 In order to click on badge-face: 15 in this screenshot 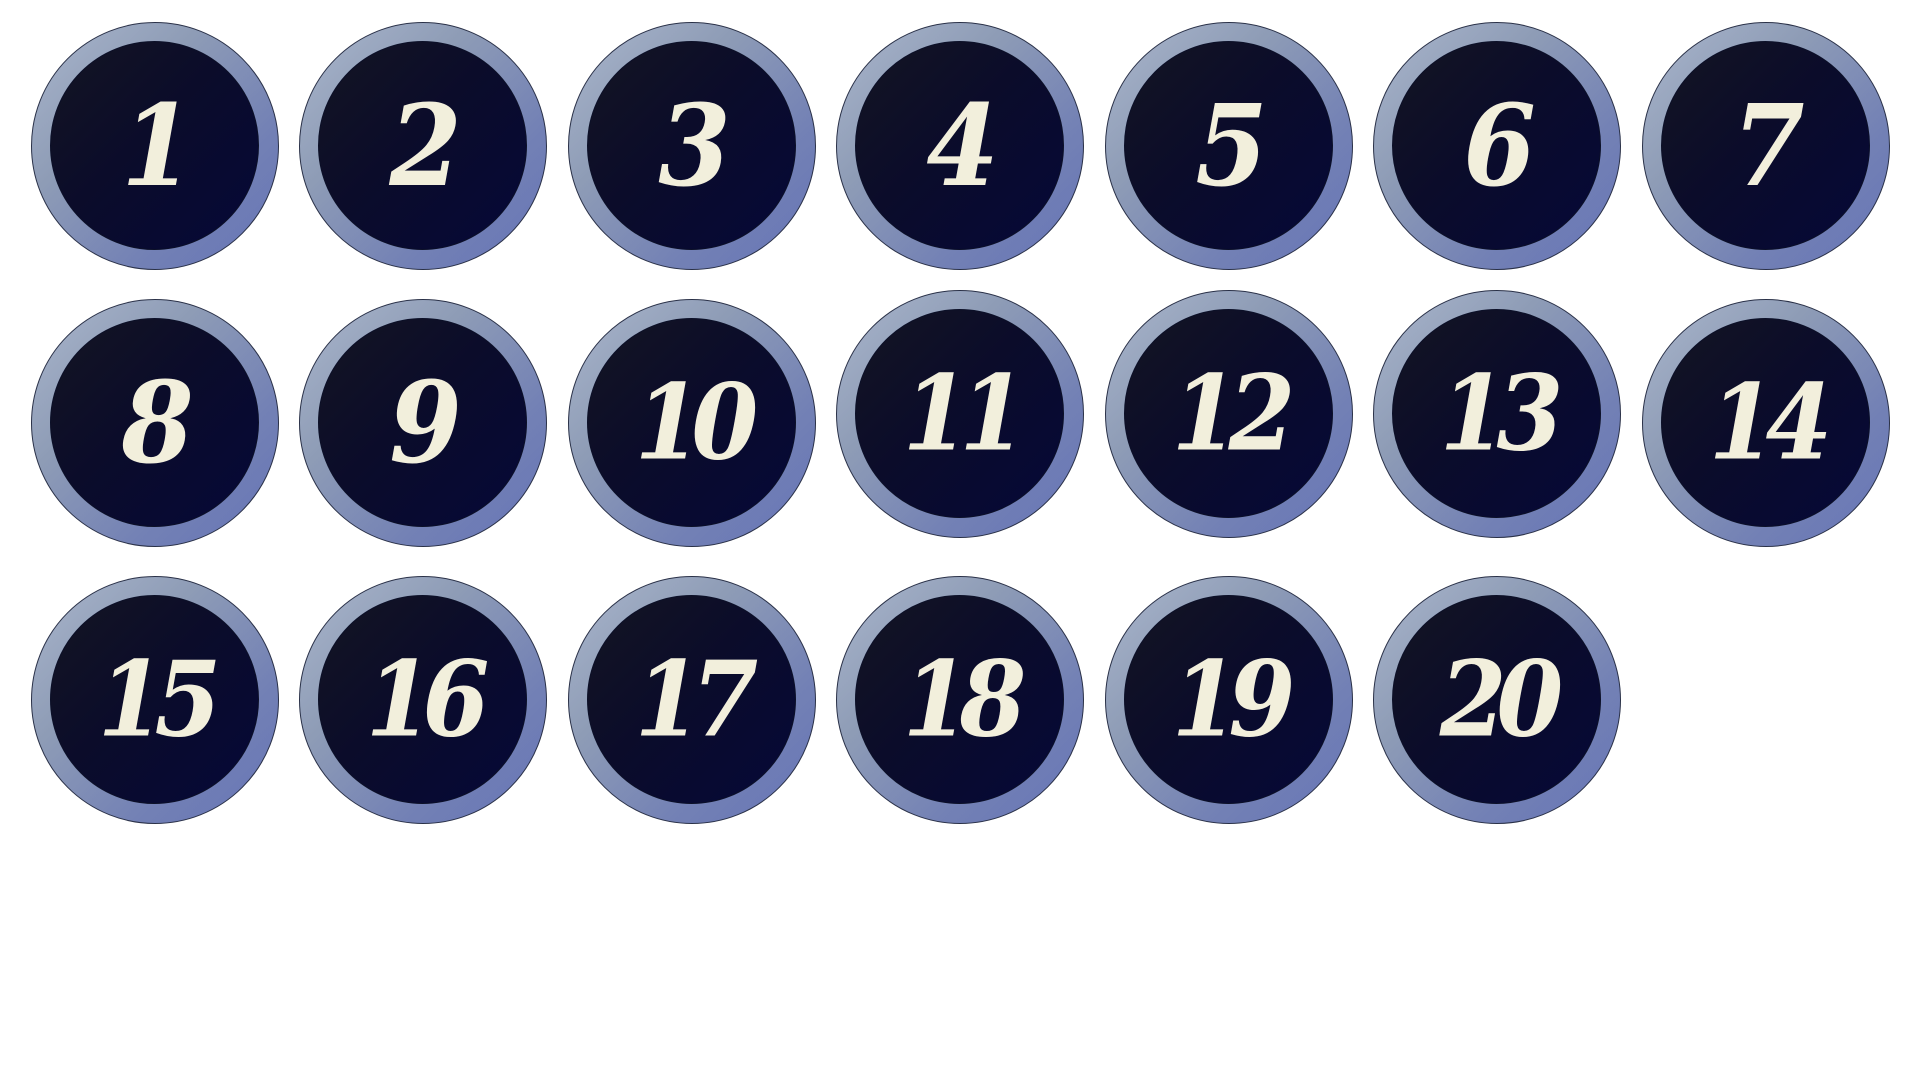, I will do `click(154, 699)`.